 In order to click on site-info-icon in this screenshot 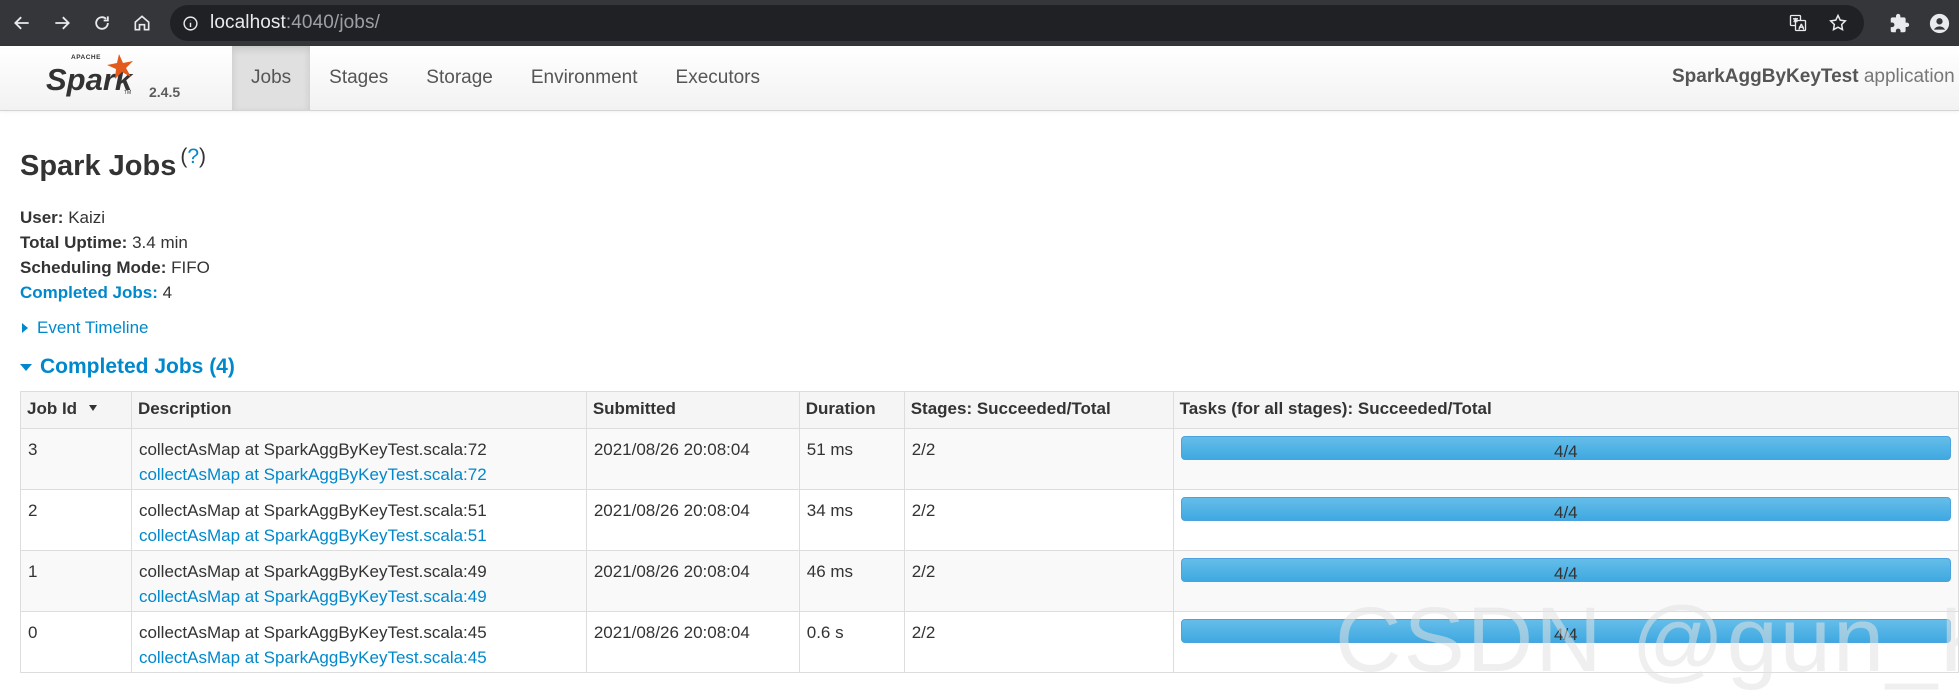, I will do `click(190, 23)`.